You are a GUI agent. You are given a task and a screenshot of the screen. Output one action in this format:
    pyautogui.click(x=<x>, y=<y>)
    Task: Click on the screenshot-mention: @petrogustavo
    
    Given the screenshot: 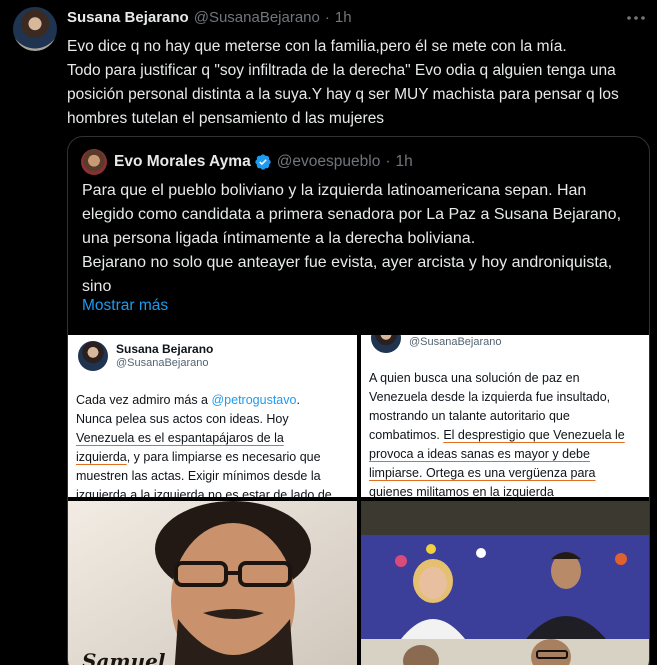 What is the action you would take?
    pyautogui.click(x=254, y=400)
    